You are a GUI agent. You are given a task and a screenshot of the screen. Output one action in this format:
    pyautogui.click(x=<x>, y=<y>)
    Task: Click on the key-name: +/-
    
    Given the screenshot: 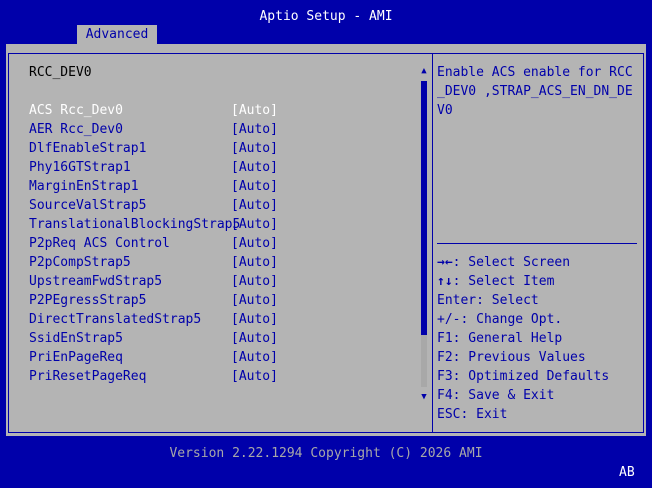 What is the action you would take?
    pyautogui.click(x=449, y=319)
    